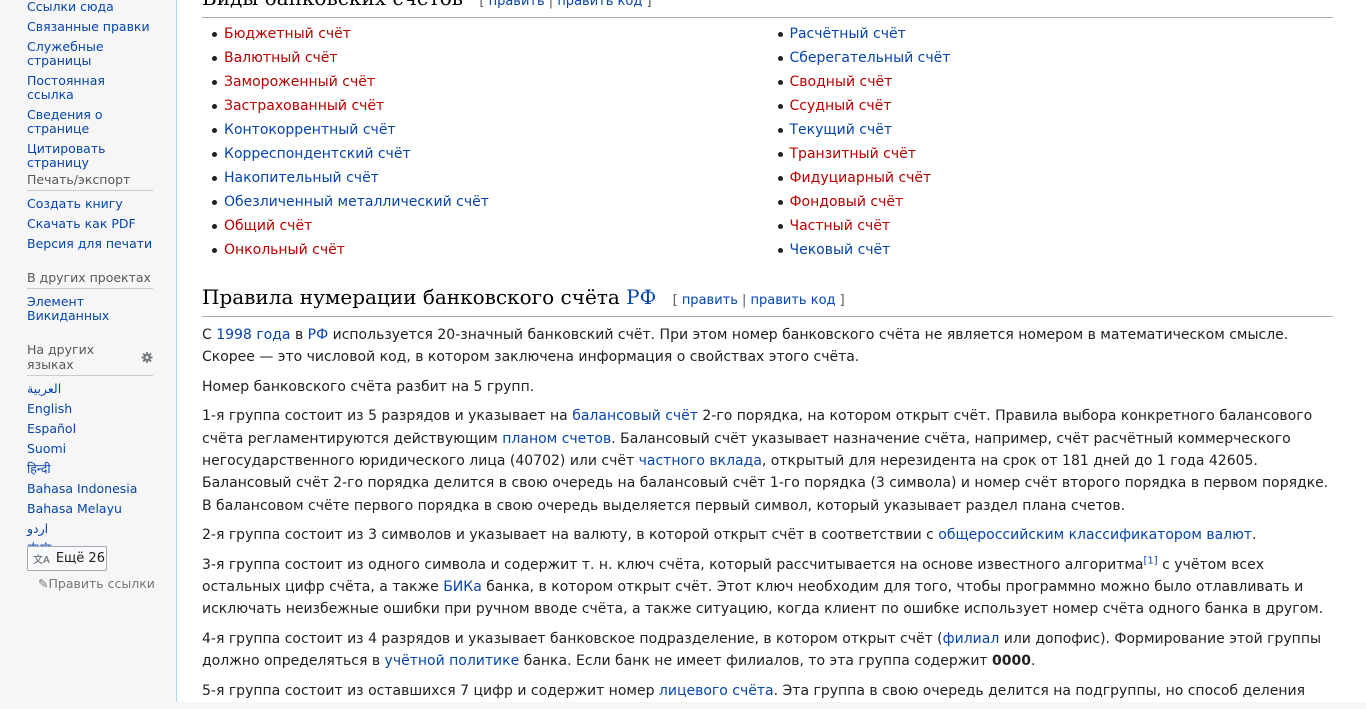 The height and width of the screenshot is (709, 1366). Describe the element at coordinates (90, 529) in the screenshot. I see `interlanguage-link-ur: اردو` at that location.